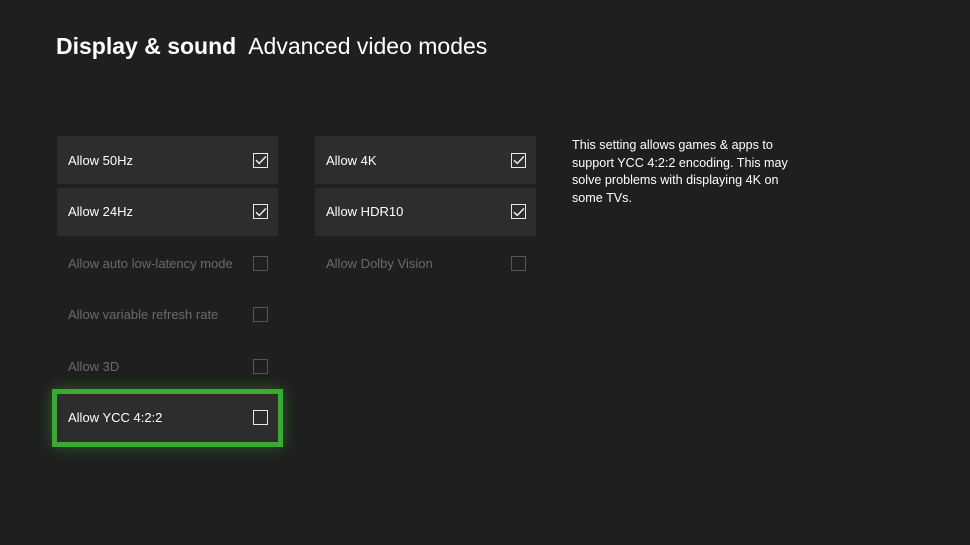 The height and width of the screenshot is (545, 970). I want to click on option-allow-dolby-vision: Allow Dolby Vision, so click(425, 263).